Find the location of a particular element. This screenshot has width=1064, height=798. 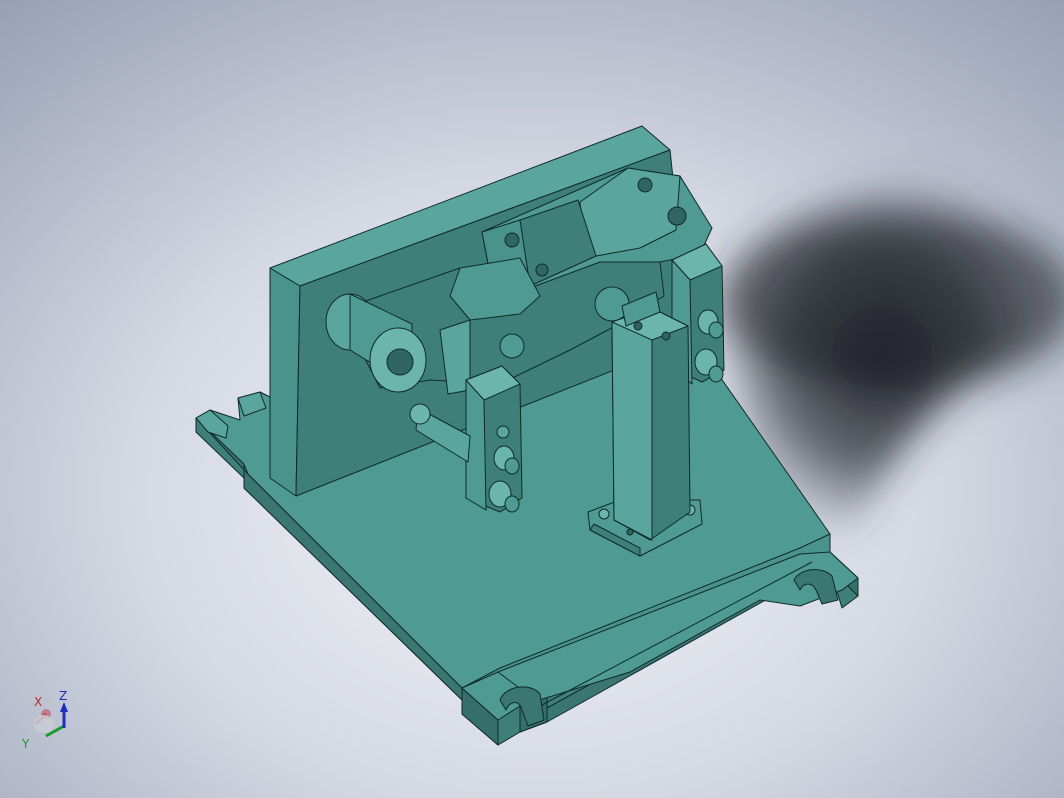

z-axis-head is located at coordinates (64, 707).